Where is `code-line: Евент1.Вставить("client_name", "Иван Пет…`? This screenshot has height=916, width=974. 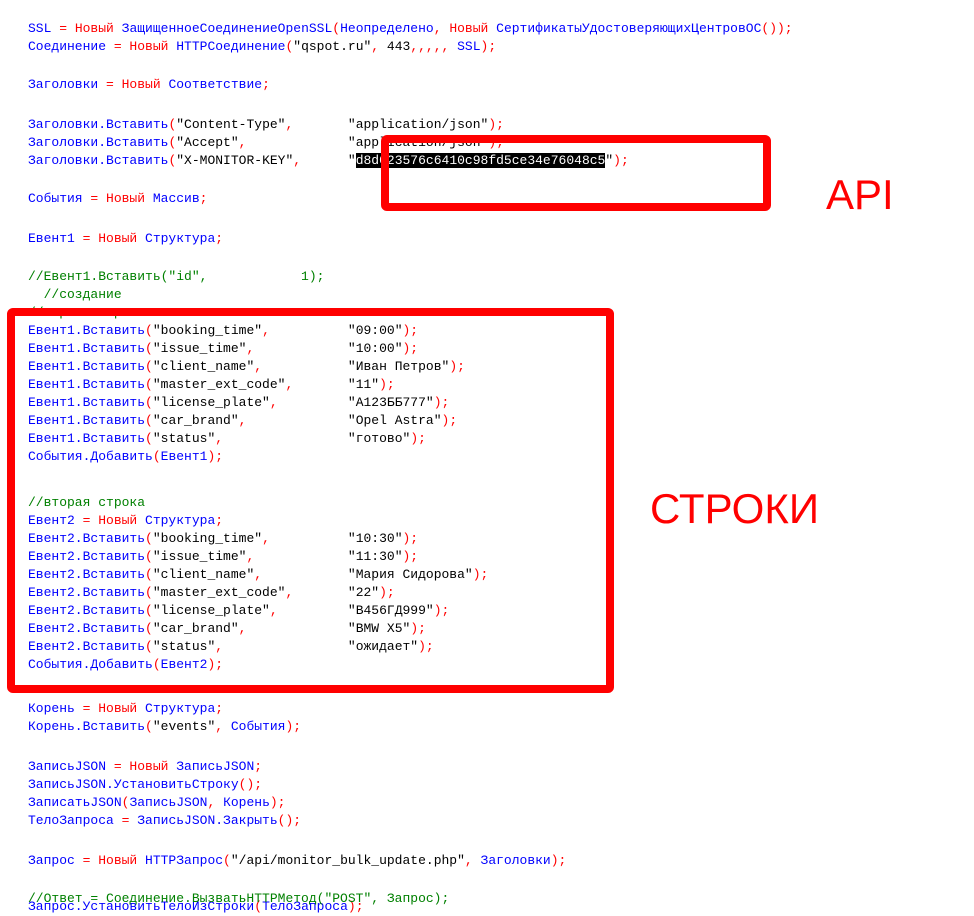
code-line: Евент1.Вставить("client_name", "Иван Пет… is located at coordinates (246, 367).